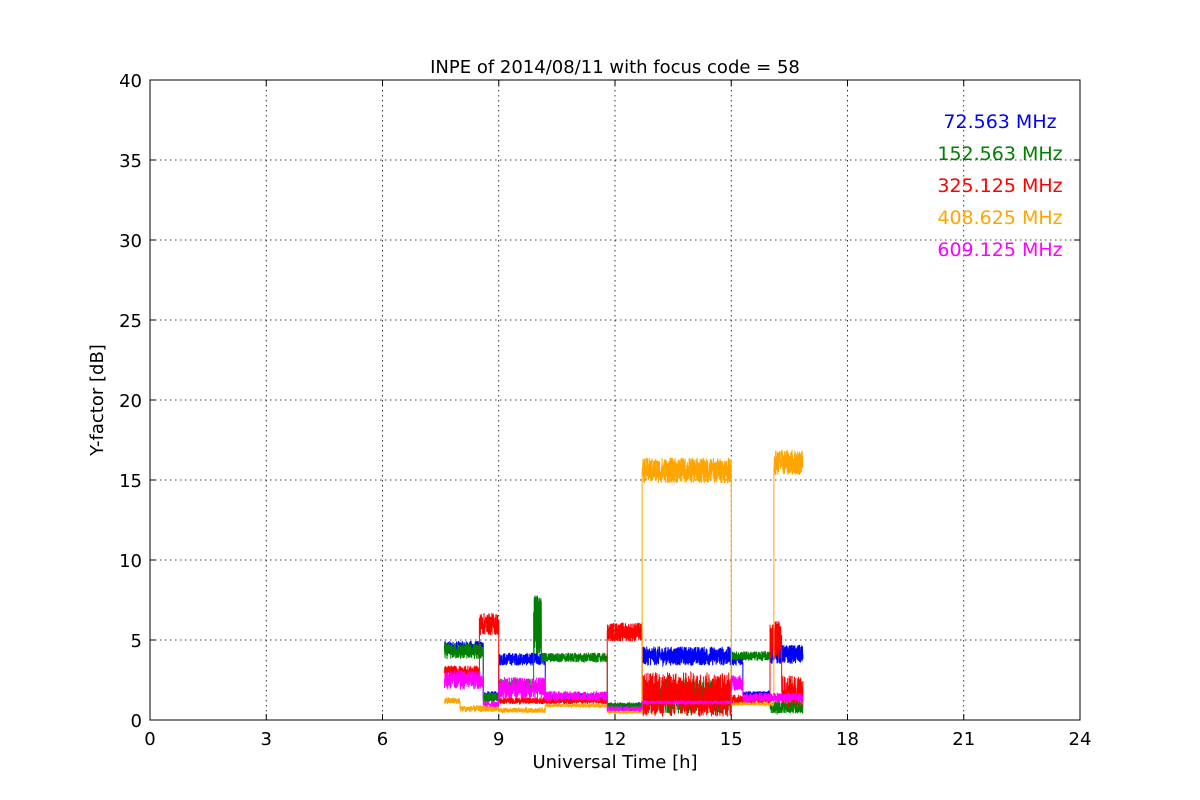  I want to click on x-tick-label: 6, so click(382, 739).